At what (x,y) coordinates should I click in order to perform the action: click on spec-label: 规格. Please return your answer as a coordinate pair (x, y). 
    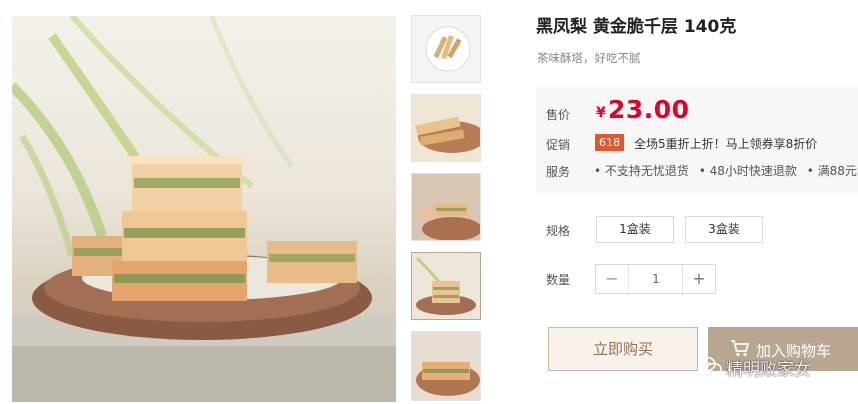
    Looking at the image, I should click on (558, 231).